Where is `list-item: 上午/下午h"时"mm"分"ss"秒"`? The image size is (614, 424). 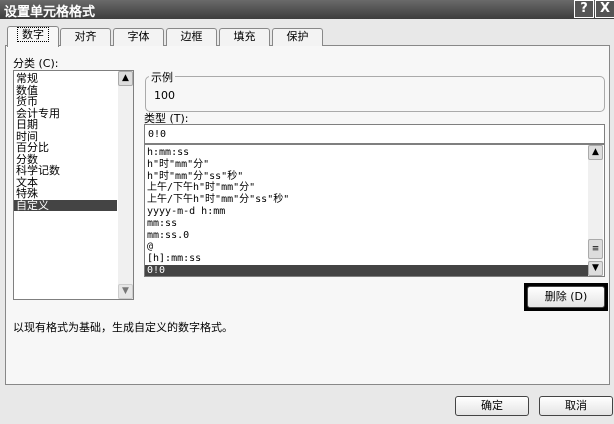
list-item: 上午/下午h"时"mm"分"ss"秒" is located at coordinates (367, 200).